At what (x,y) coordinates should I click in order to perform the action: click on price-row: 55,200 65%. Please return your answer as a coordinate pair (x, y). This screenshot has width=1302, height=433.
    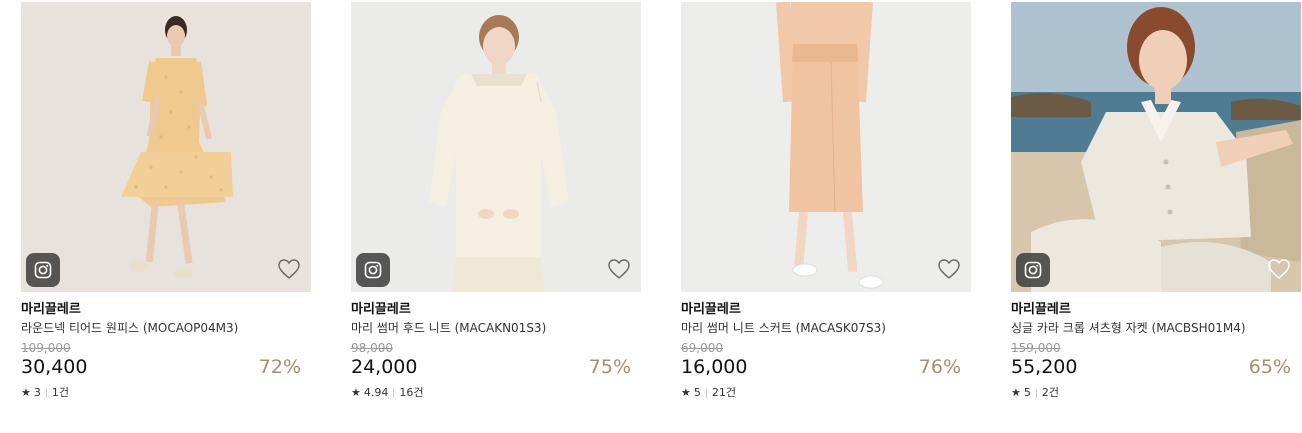
    Looking at the image, I should click on (1156, 367).